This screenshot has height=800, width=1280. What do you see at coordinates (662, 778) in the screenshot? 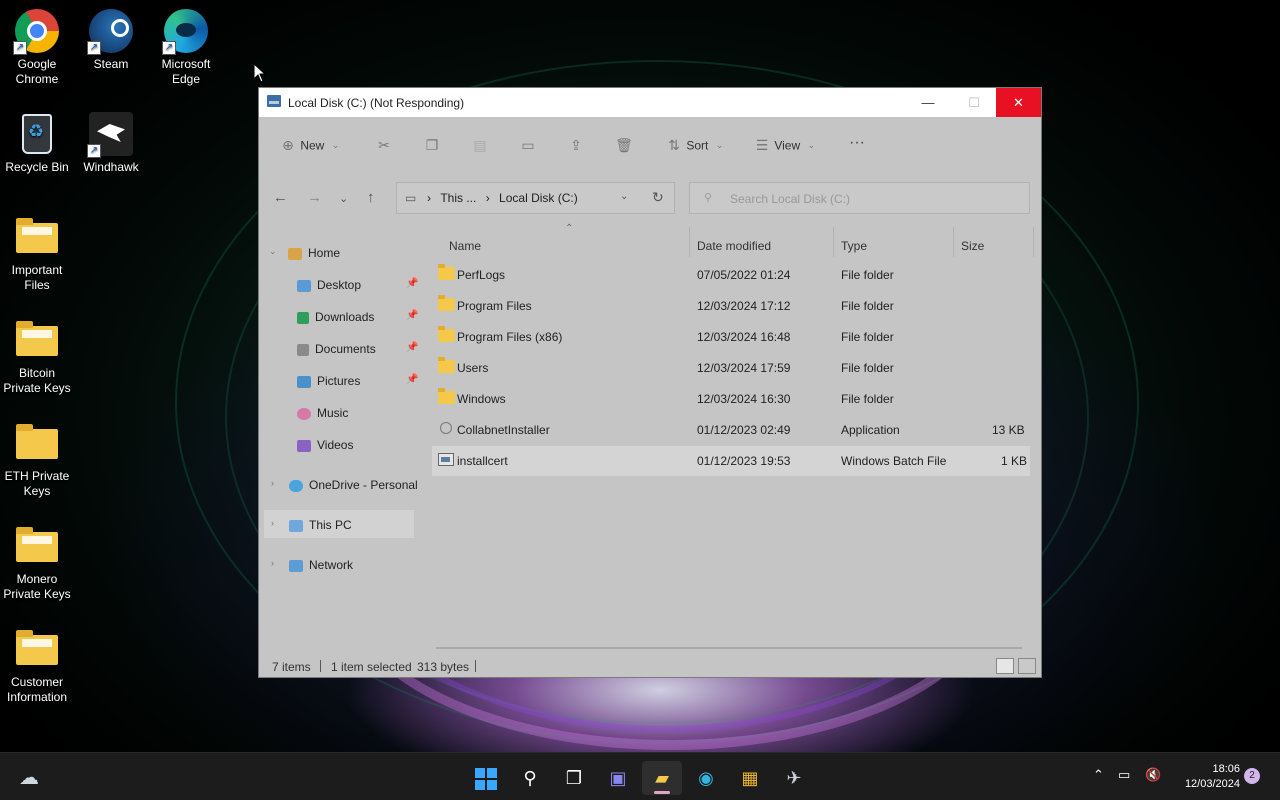
I see `file-explorer-taskbar-button: ▰` at bounding box center [662, 778].